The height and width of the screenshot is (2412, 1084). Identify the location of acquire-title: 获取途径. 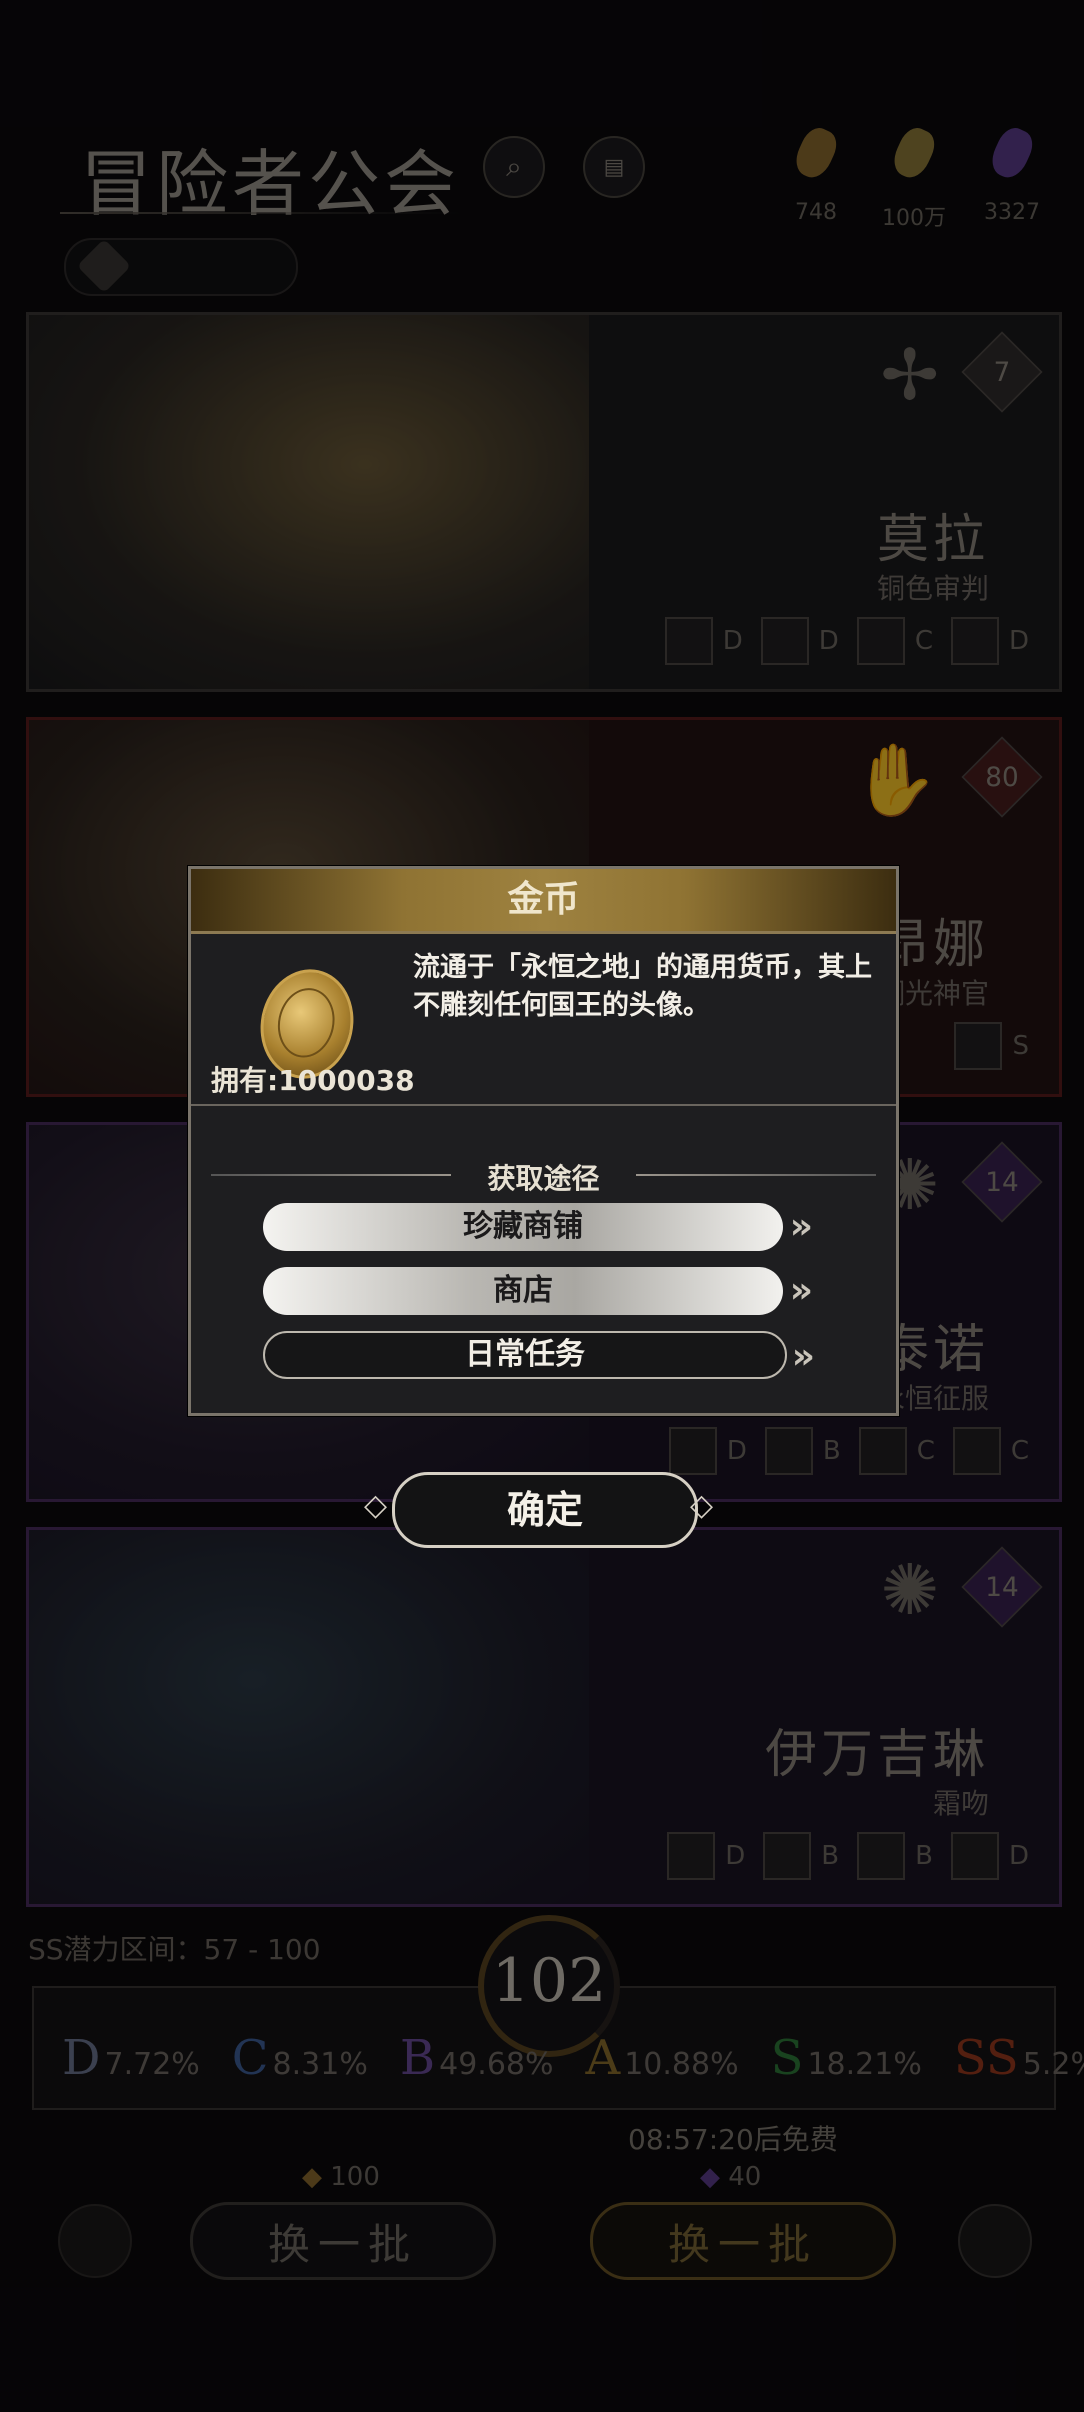
(543, 1178).